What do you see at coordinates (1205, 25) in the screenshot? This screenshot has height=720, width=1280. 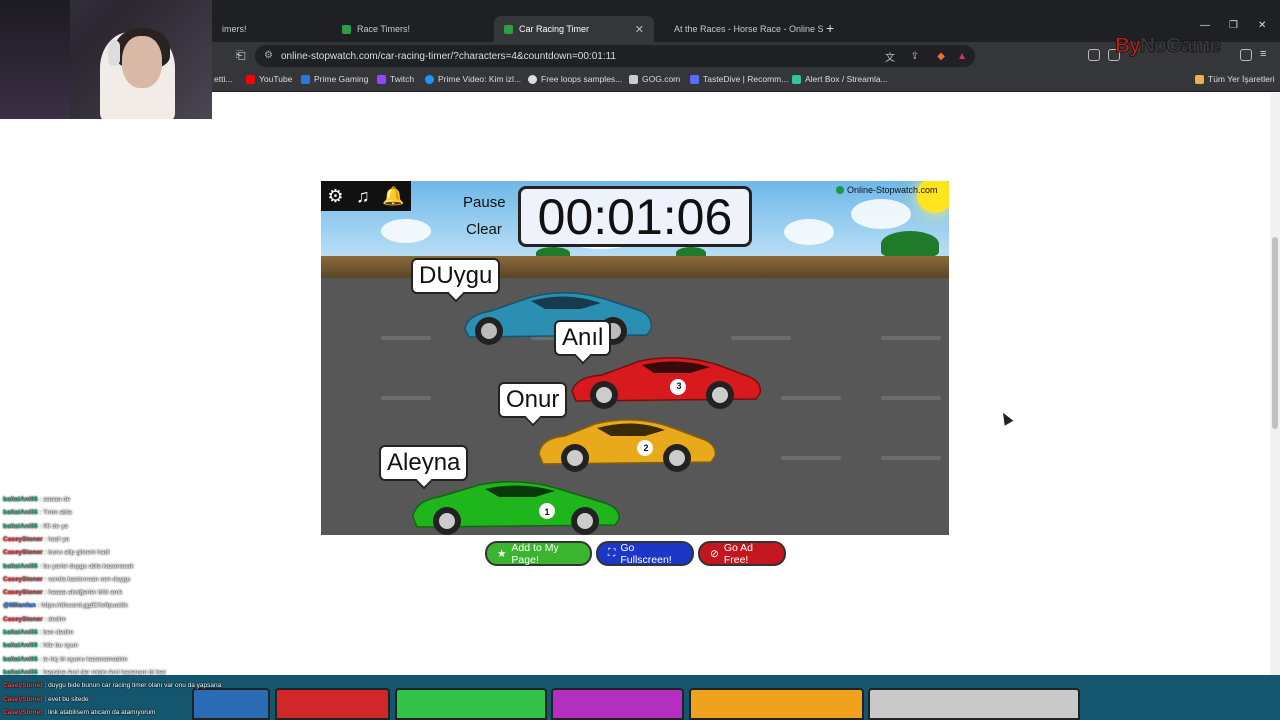 I see `minimize-icon: —` at bounding box center [1205, 25].